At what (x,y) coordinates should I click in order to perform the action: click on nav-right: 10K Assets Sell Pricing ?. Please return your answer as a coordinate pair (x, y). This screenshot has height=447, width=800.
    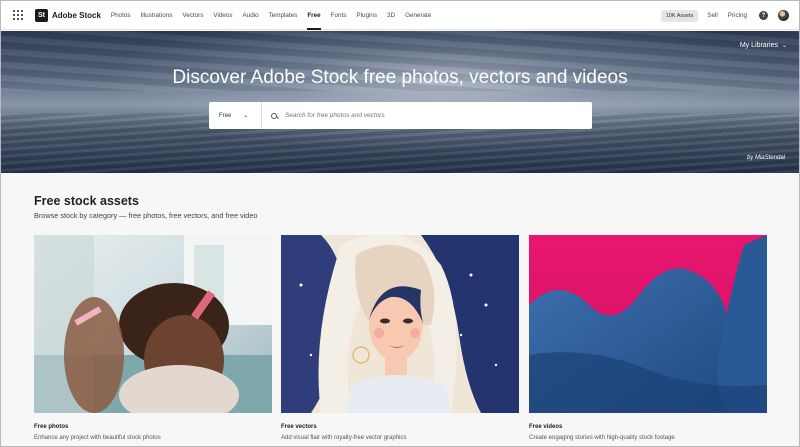
    Looking at the image, I should click on (724, 15).